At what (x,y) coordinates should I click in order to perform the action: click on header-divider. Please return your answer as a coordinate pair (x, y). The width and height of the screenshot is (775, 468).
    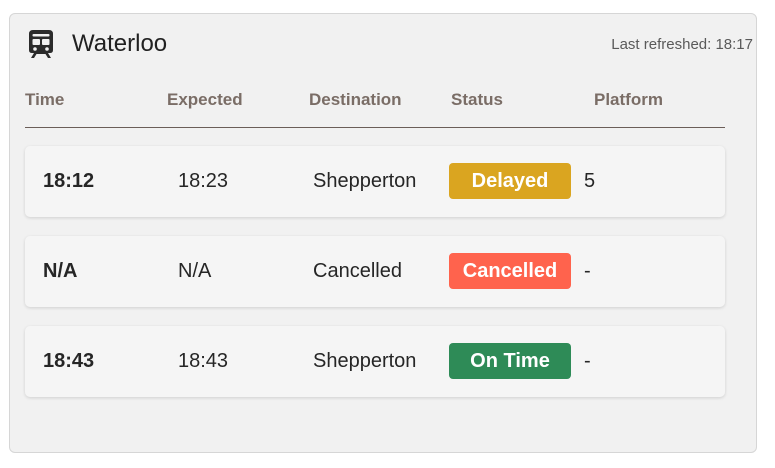
    Looking at the image, I should click on (375, 127).